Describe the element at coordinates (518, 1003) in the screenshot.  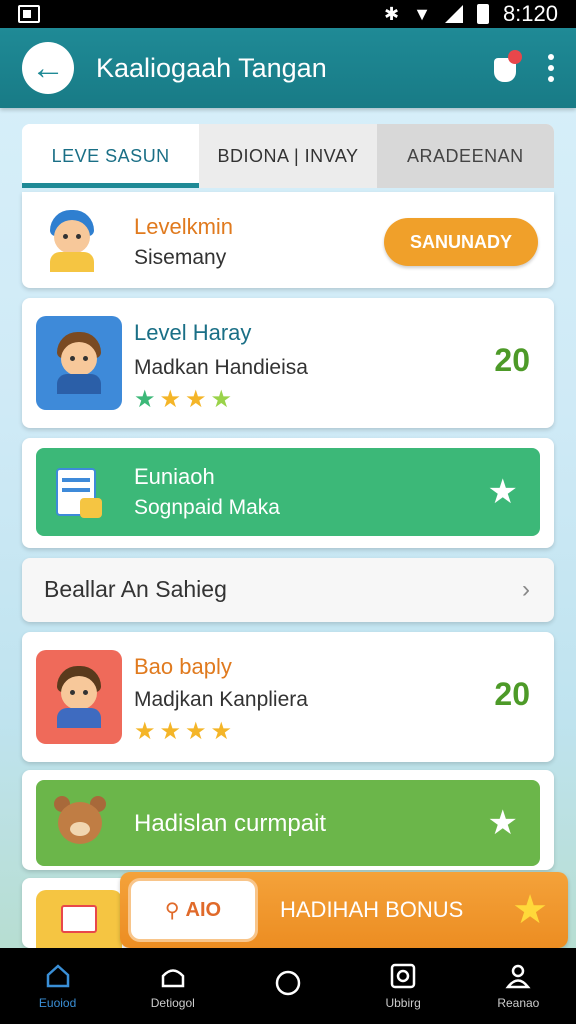
I see `nav-label: Reanao` at that location.